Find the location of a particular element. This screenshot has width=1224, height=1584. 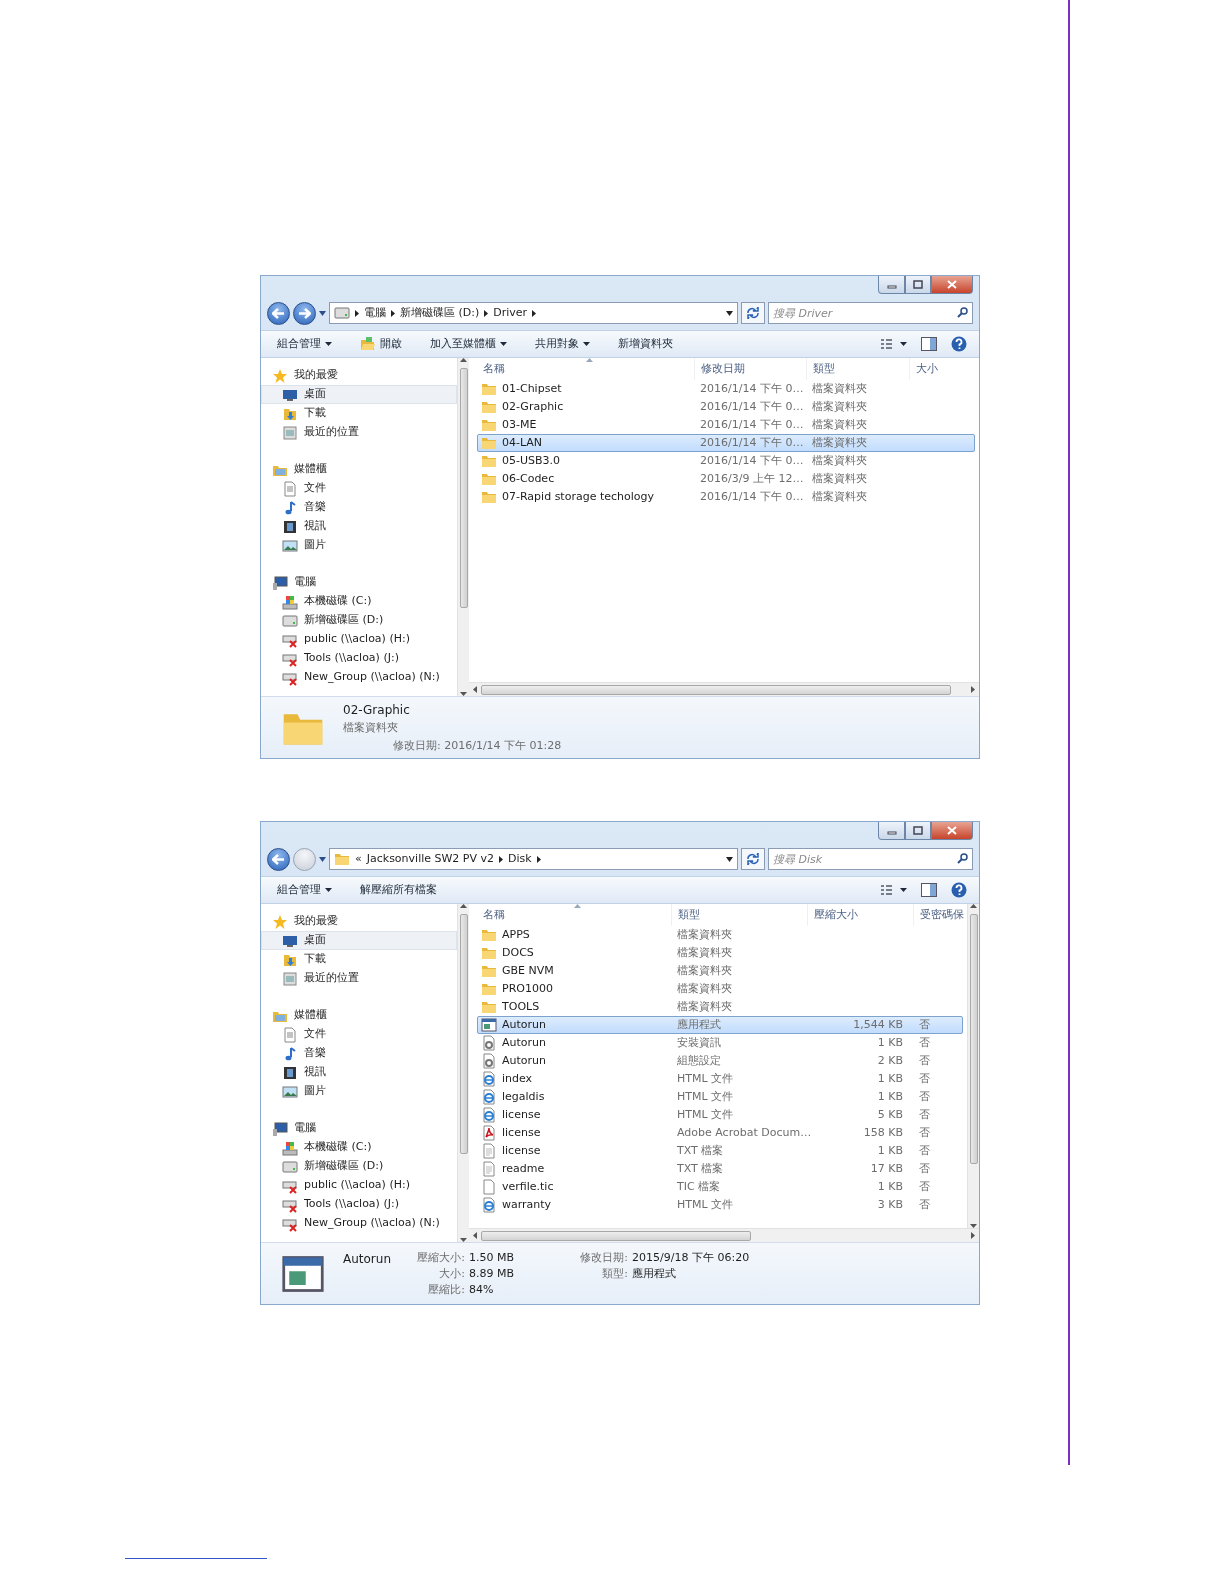

file-row: license HTML 文件 5 KB 否 is located at coordinates (720, 1115).